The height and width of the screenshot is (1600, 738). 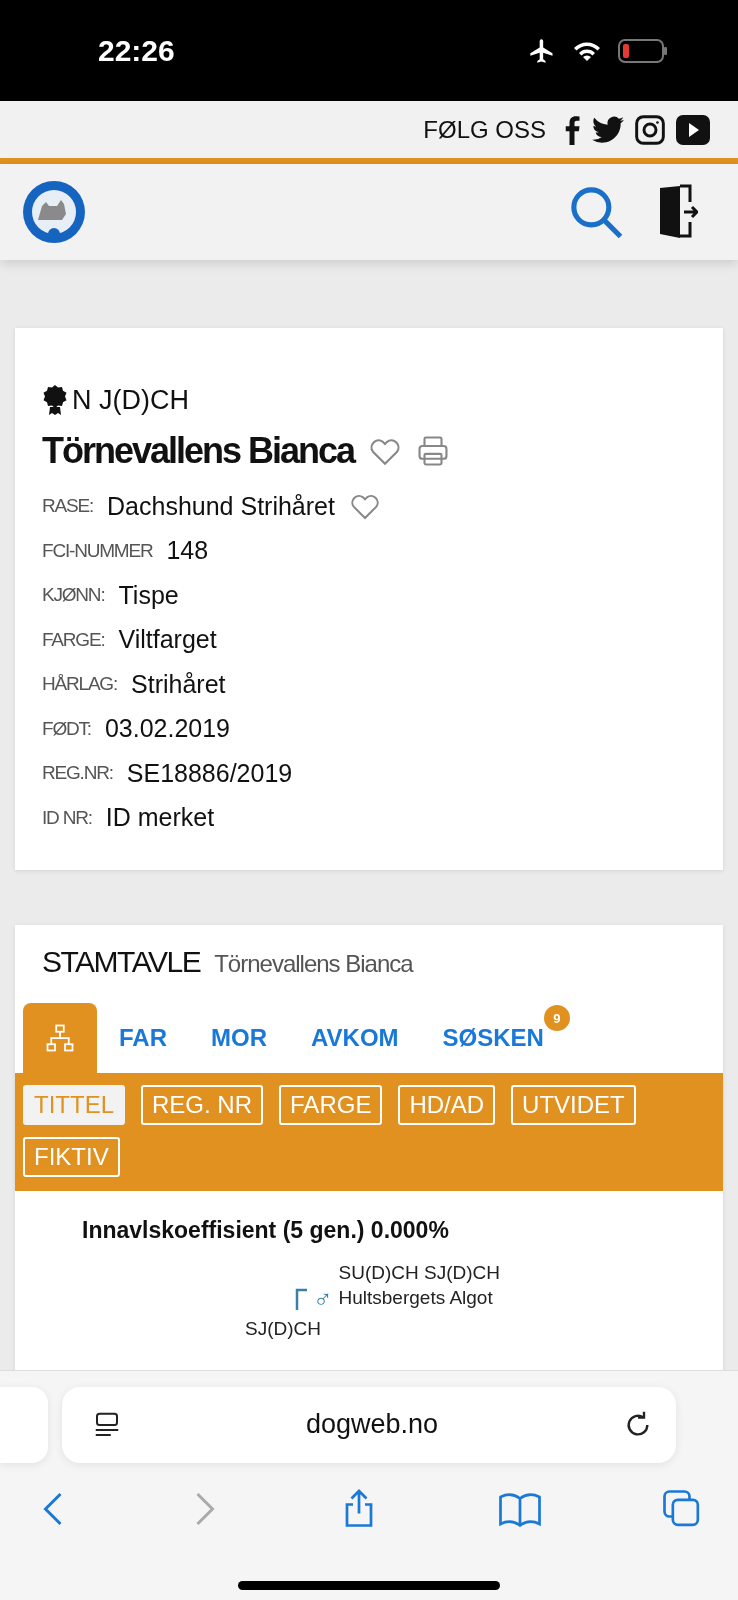 What do you see at coordinates (556, 1018) in the screenshot?
I see `count-badge: 9` at bounding box center [556, 1018].